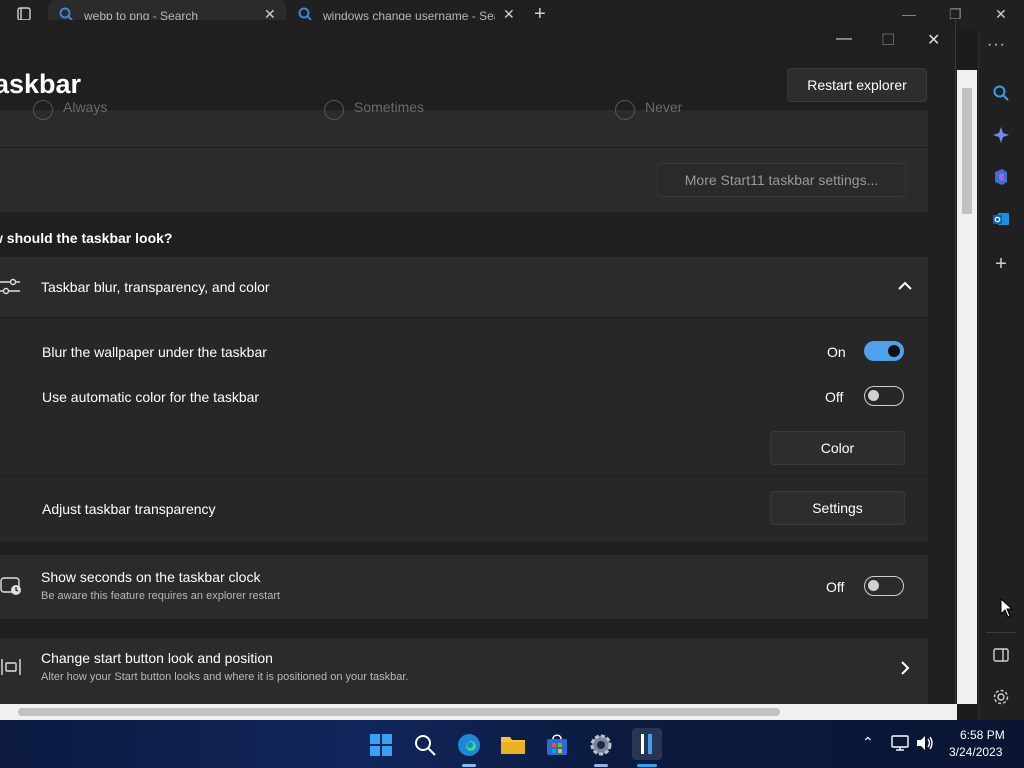  Describe the element at coordinates (905, 286) in the screenshot. I see `chevron-up-icon` at that location.